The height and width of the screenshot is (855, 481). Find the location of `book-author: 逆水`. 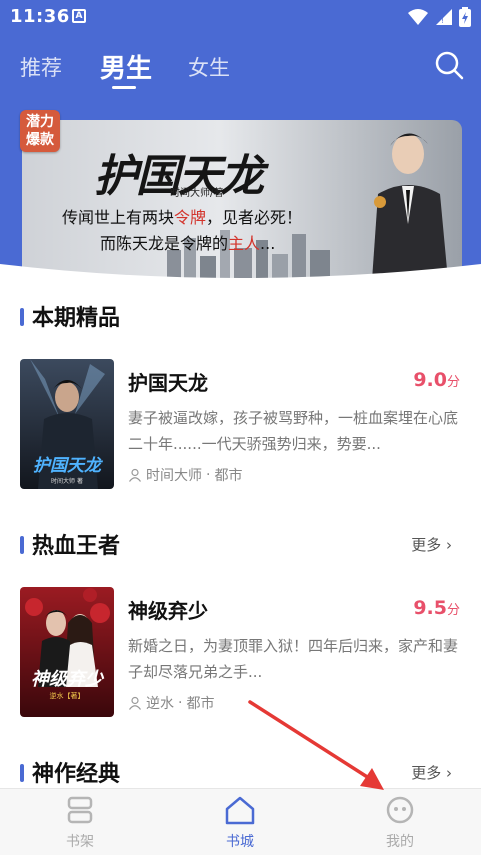

book-author: 逆水 is located at coordinates (160, 704).